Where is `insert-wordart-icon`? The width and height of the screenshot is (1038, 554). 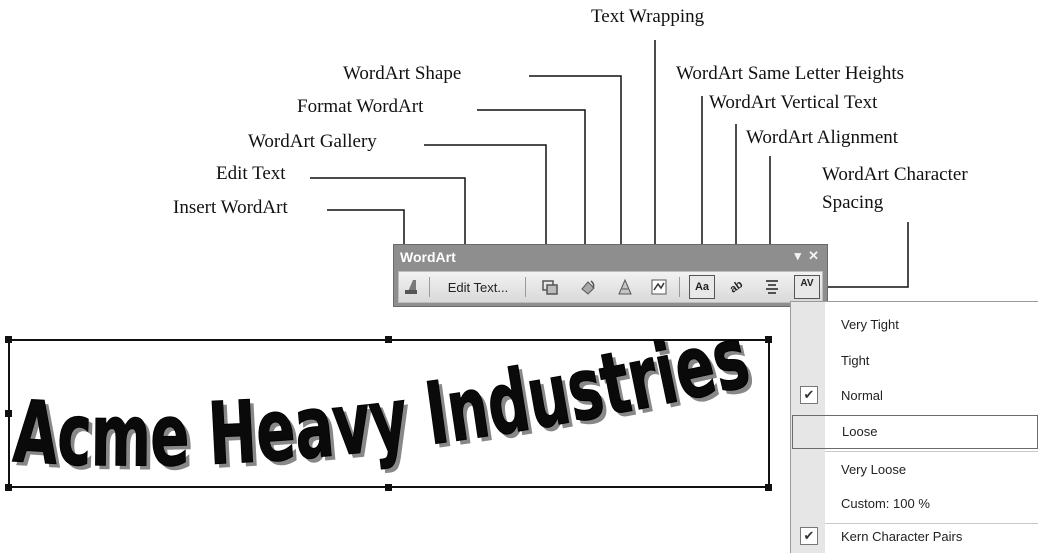 insert-wordart-icon is located at coordinates (411, 287).